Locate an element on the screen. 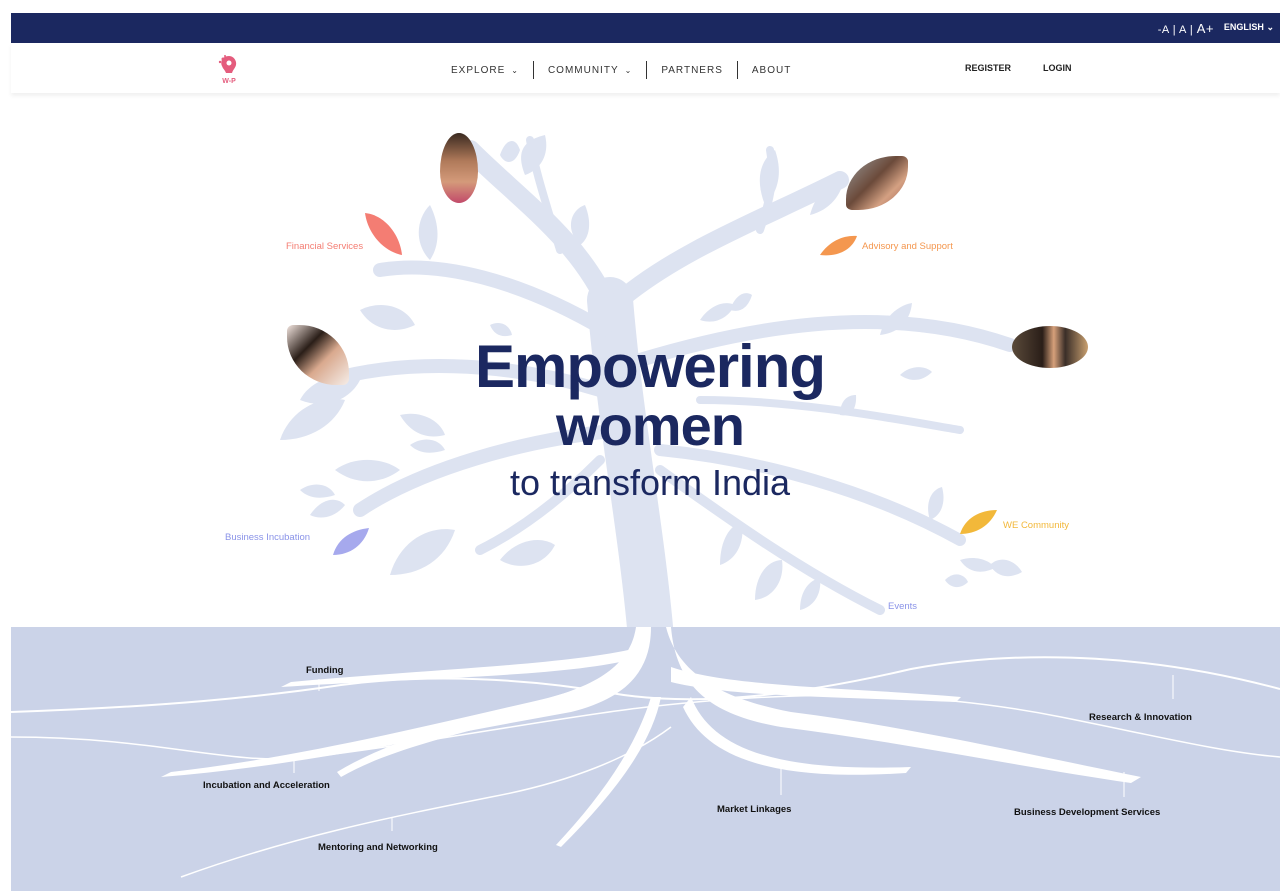 Image resolution: width=1280 pixels, height=891 pixels. language-selector: ENGLISH ⌄ is located at coordinates (1249, 27).